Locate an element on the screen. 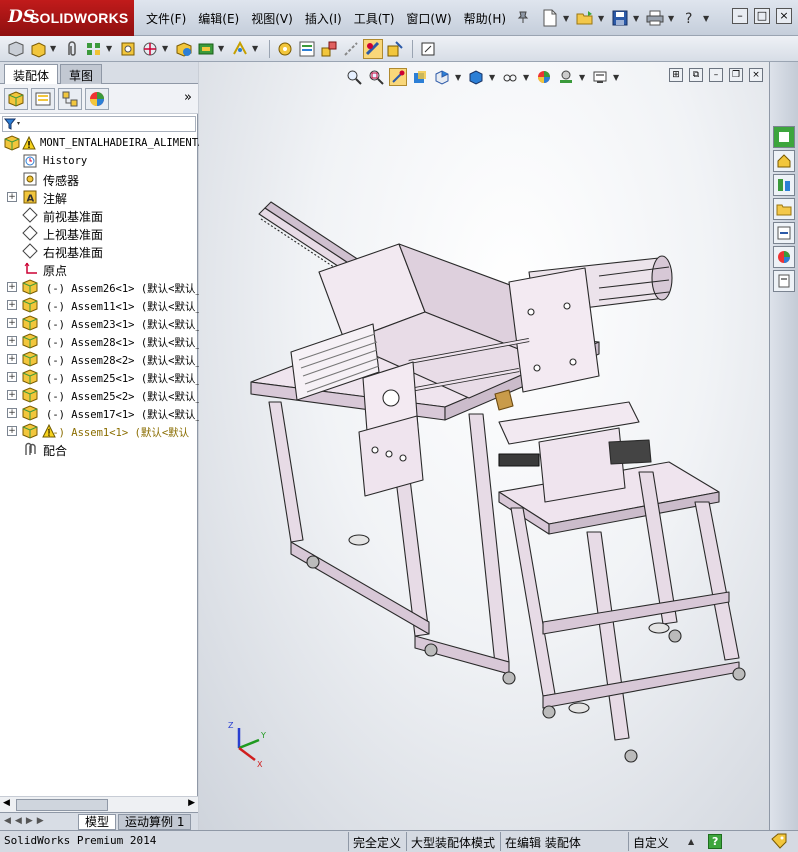  tree-component: + (-) Assem26<1> (默认<默认_ is located at coordinates (101, 287).